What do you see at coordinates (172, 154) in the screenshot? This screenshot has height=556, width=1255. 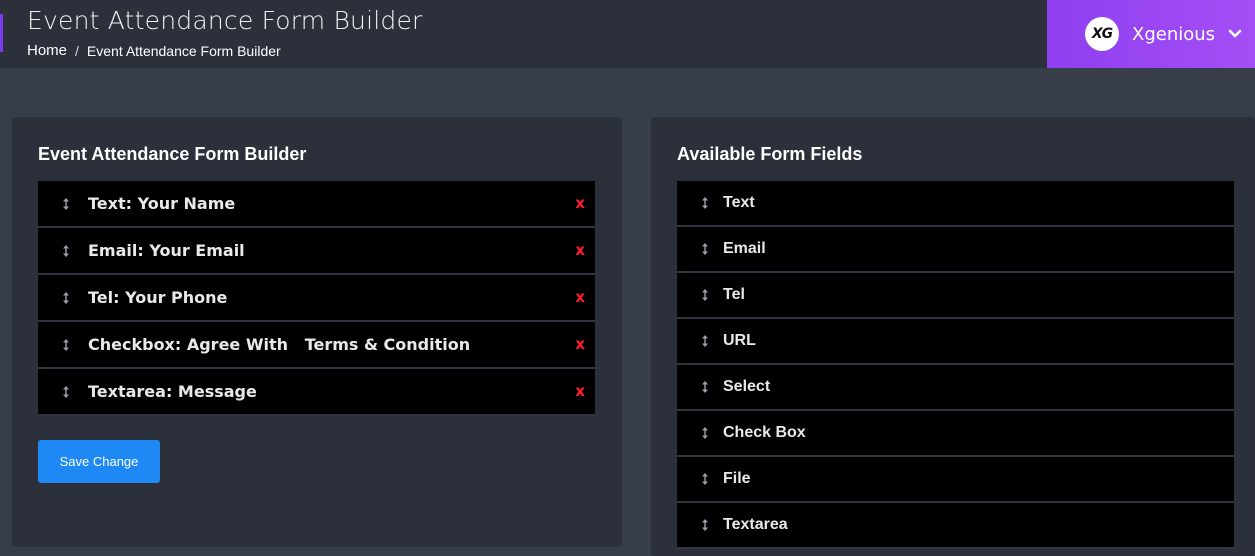 I see `form-builder-title: Event Attendance Form Builder` at bounding box center [172, 154].